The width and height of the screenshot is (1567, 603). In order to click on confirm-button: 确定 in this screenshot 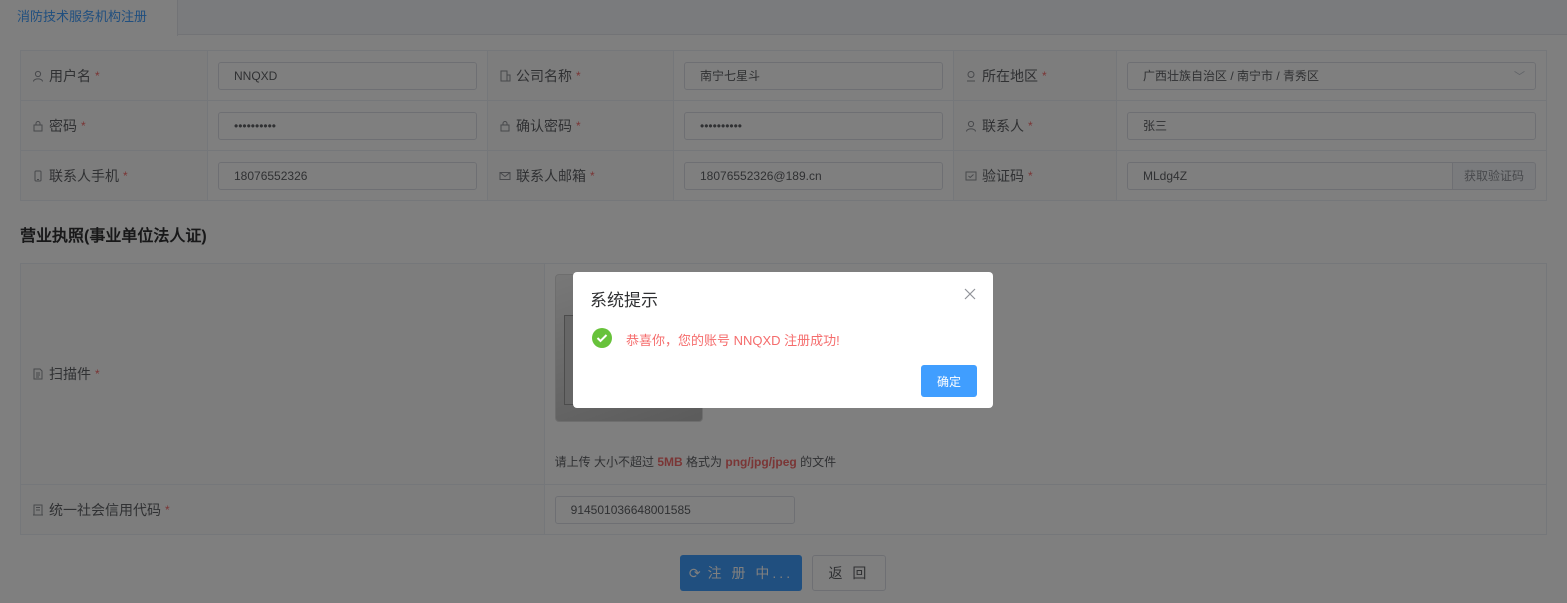, I will do `click(949, 381)`.